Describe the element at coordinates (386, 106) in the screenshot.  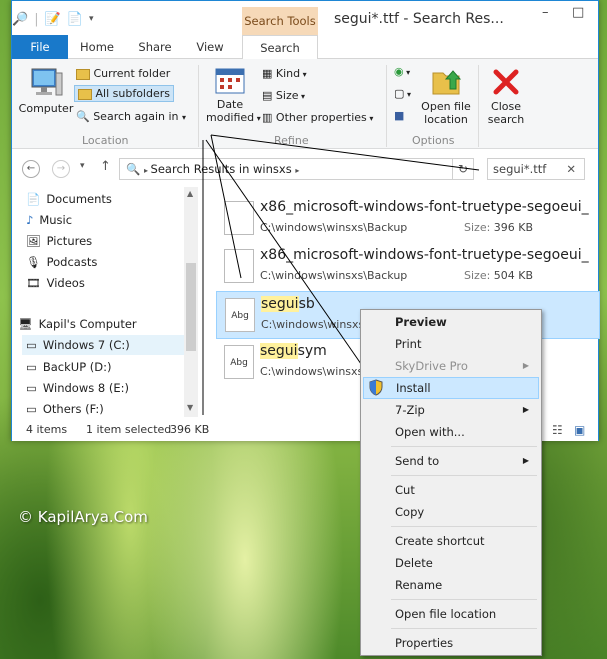
I see `ribbon-separator` at that location.